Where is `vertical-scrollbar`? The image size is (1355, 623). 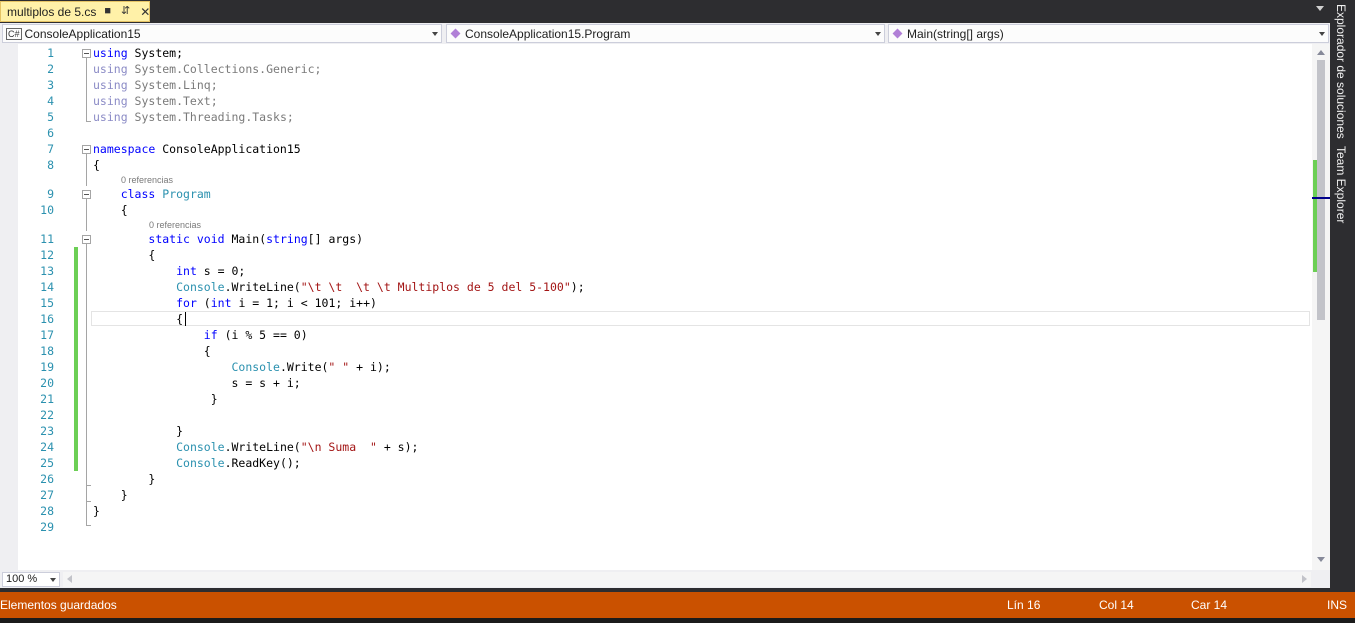 vertical-scrollbar is located at coordinates (1321, 307).